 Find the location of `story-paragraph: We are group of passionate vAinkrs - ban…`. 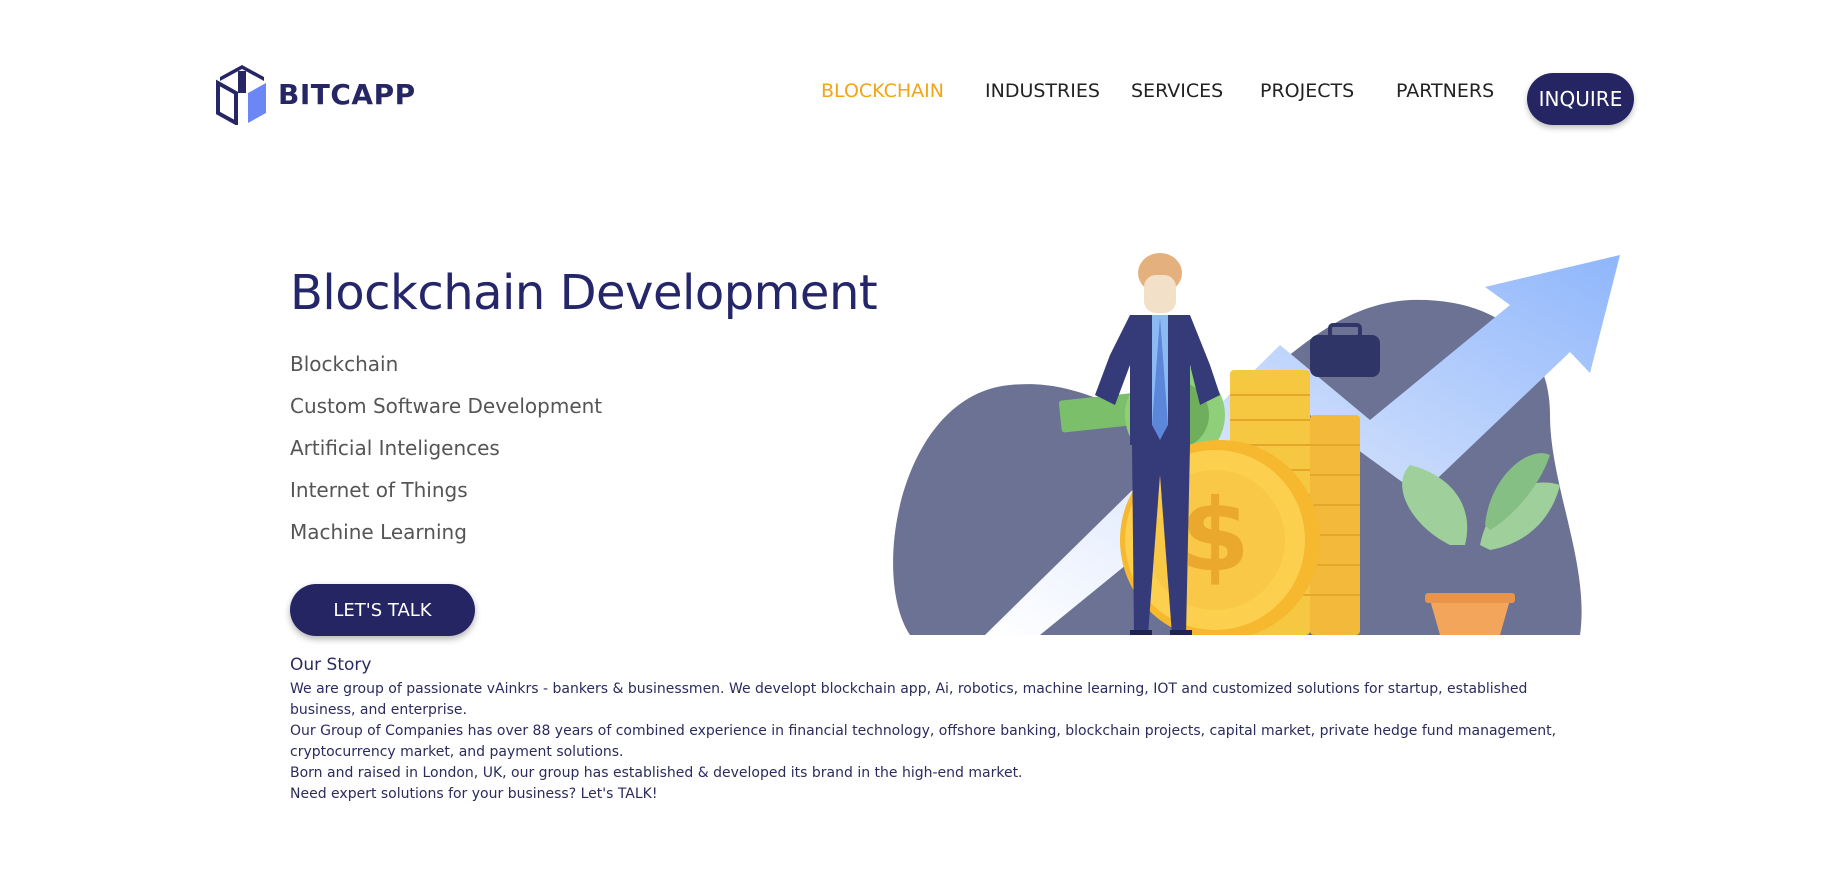

story-paragraph: We are group of passionate vAinkrs - ban… is located at coordinates (909, 699).